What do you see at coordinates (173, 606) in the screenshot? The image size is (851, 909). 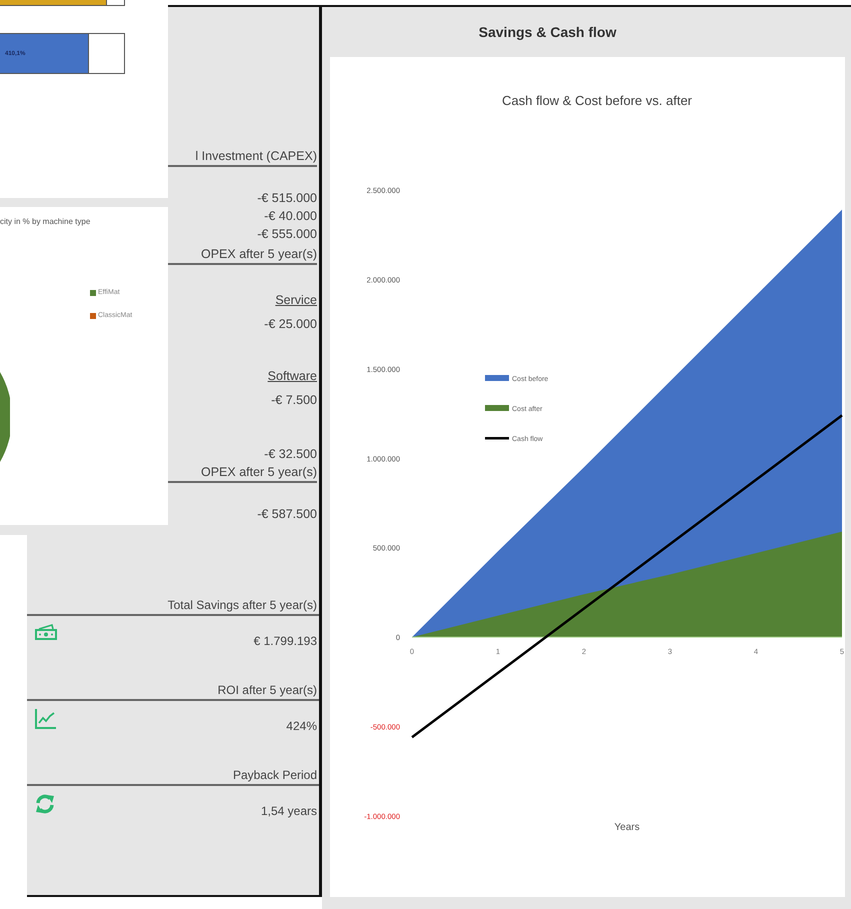 I see `kpi-label: Total Savings after 5 year(s)` at bounding box center [173, 606].